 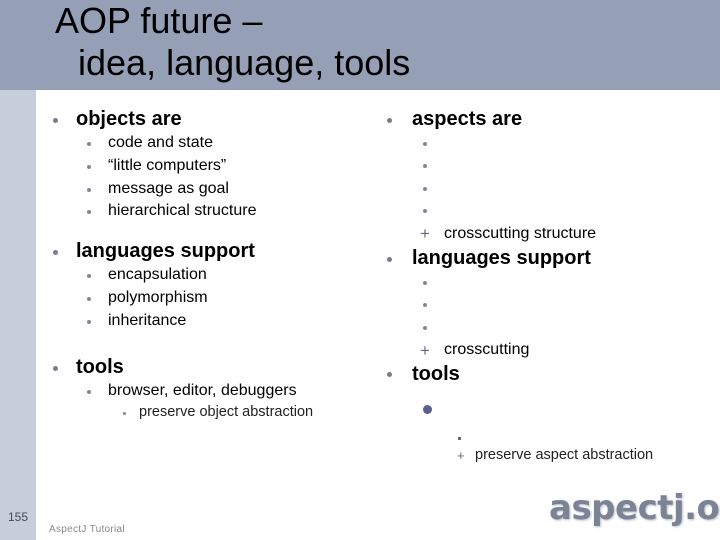 I want to click on list-item: crosscutting structure, so click(x=520, y=233).